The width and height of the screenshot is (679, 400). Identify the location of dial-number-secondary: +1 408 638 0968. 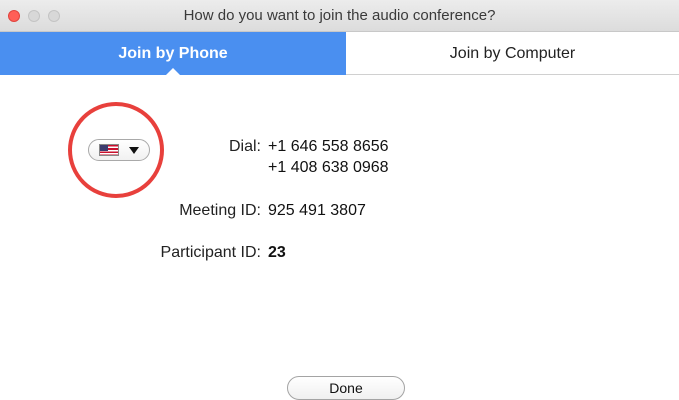
(328, 167).